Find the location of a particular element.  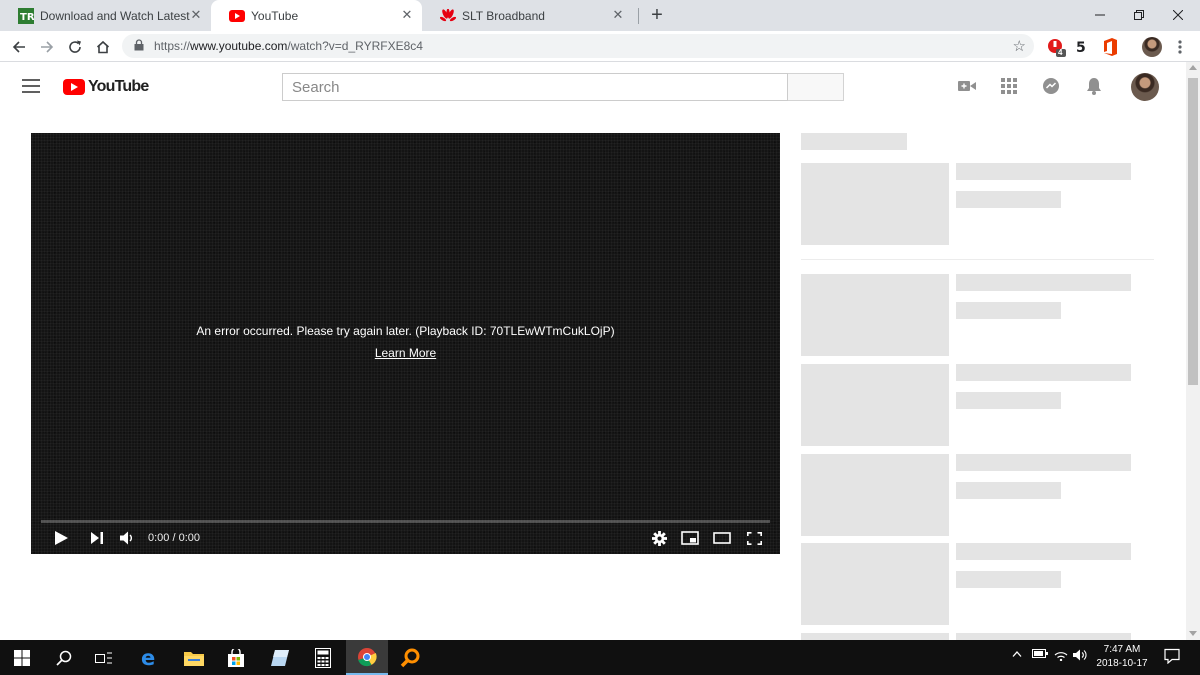

play-button is located at coordinates (61, 538).